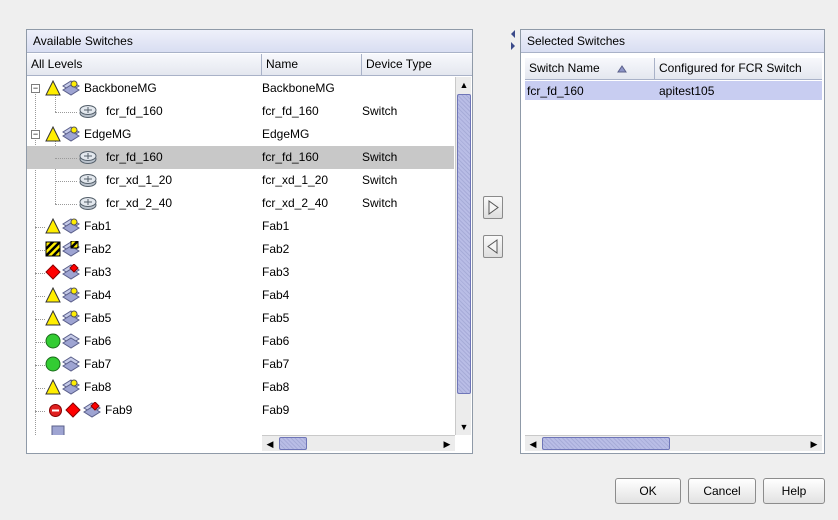  I want to click on table-row-selected: fcr_fd_160 apitest105, so click(673, 90).